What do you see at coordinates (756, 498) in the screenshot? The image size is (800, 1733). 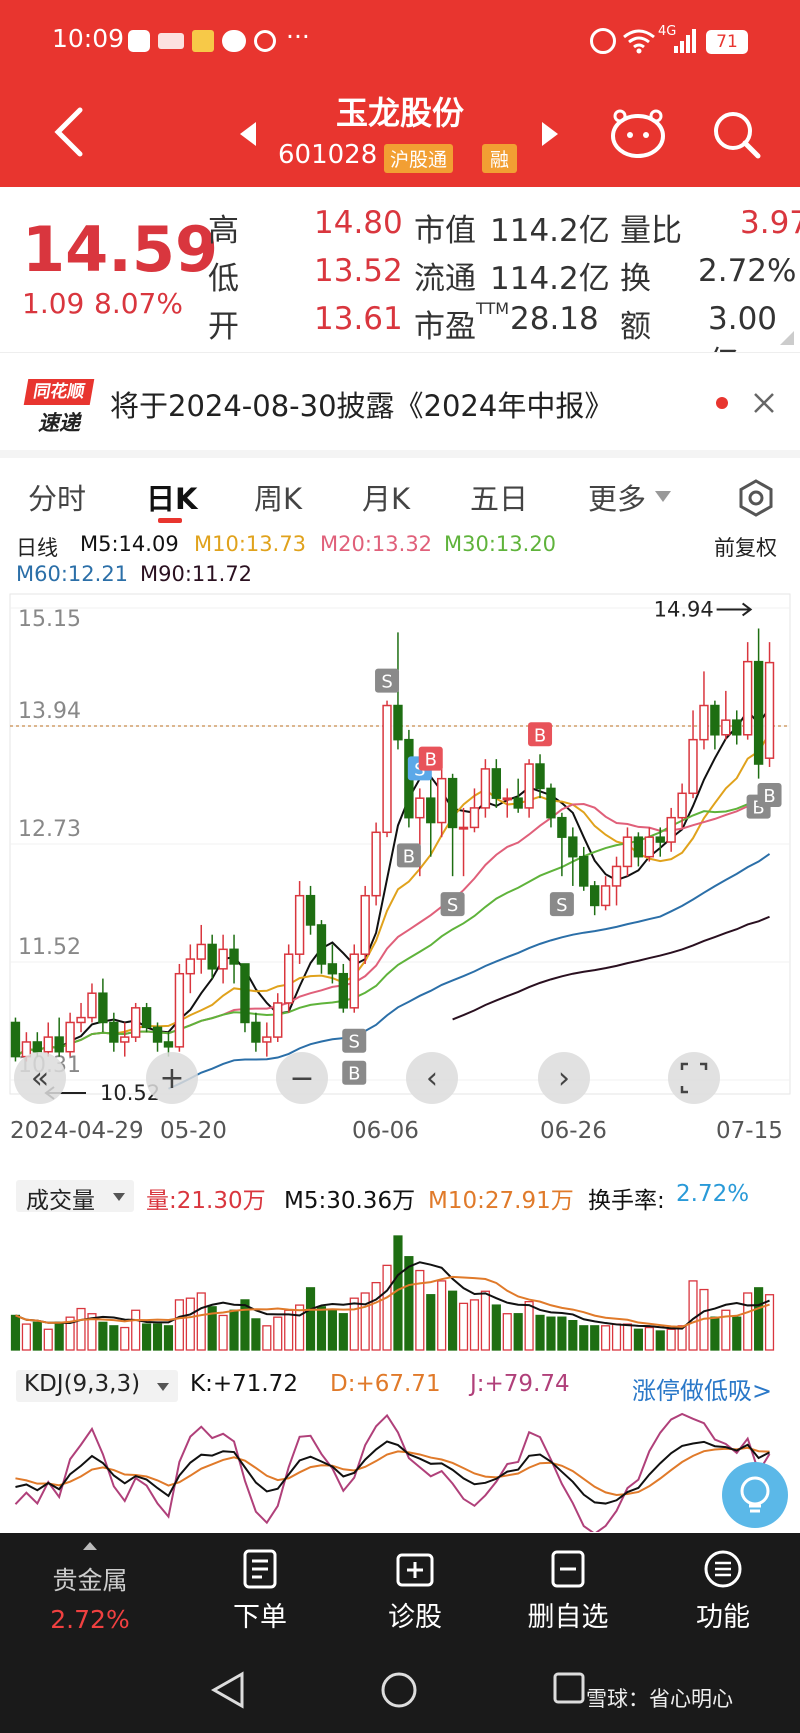 I see `settings-icon` at bounding box center [756, 498].